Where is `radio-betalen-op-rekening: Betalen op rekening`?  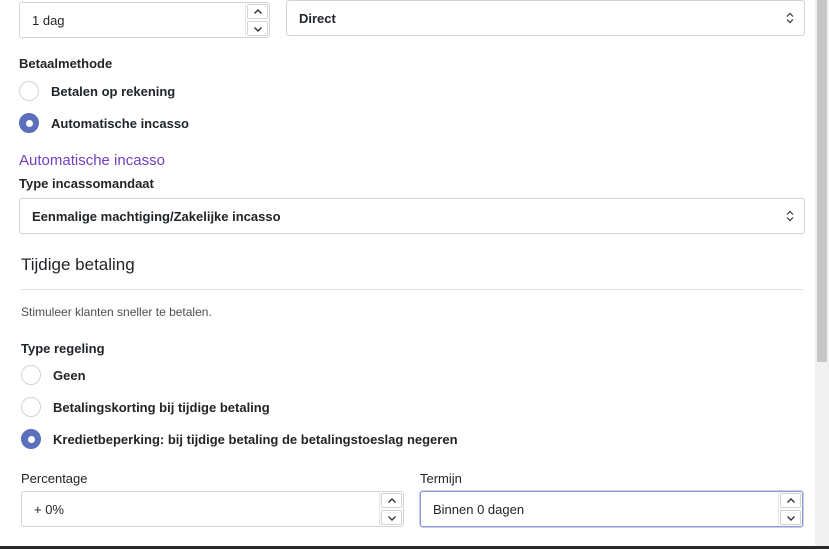
radio-betalen-op-rekening: Betalen op rekening is located at coordinates (97, 91).